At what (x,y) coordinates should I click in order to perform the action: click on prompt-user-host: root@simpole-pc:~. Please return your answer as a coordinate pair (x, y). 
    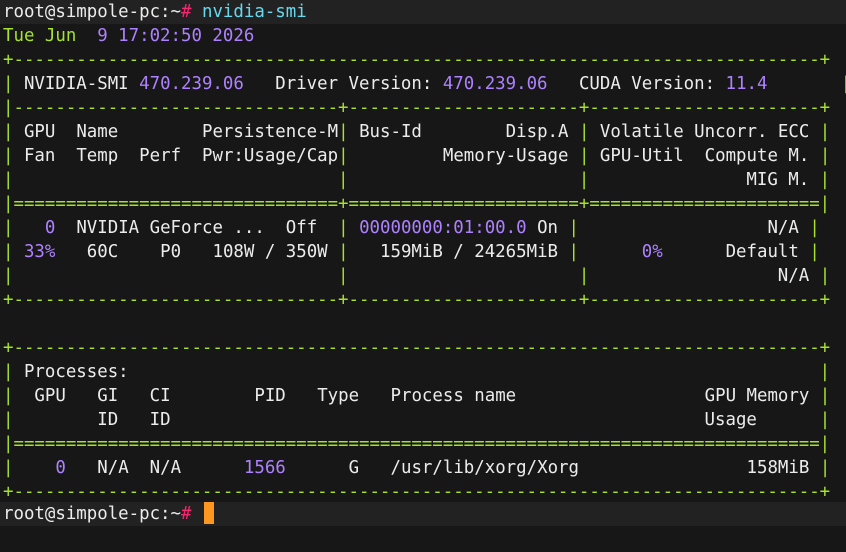
    Looking at the image, I should click on (92, 12).